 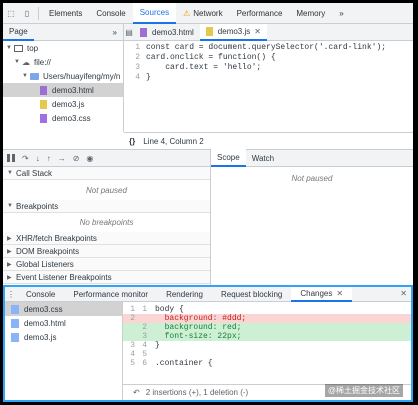 What do you see at coordinates (64, 351) in the screenshot?
I see `changed-files-list: demo3.css demo3.html demo3.js` at bounding box center [64, 351].